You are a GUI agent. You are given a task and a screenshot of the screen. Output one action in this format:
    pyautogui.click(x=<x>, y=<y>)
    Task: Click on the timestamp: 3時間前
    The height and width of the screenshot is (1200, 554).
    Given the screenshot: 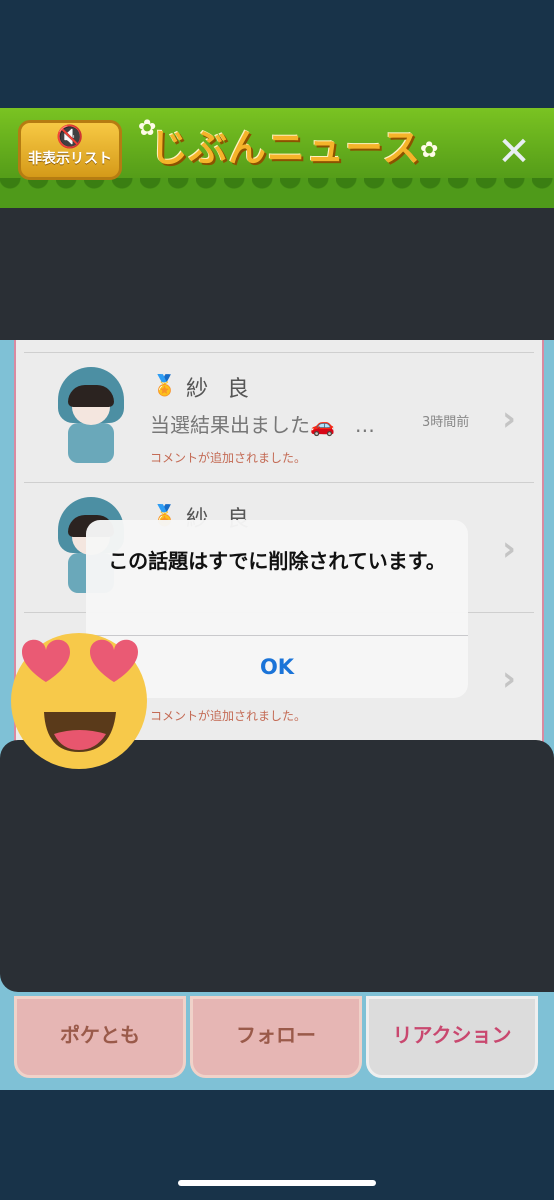 What is the action you would take?
    pyautogui.click(x=446, y=422)
    